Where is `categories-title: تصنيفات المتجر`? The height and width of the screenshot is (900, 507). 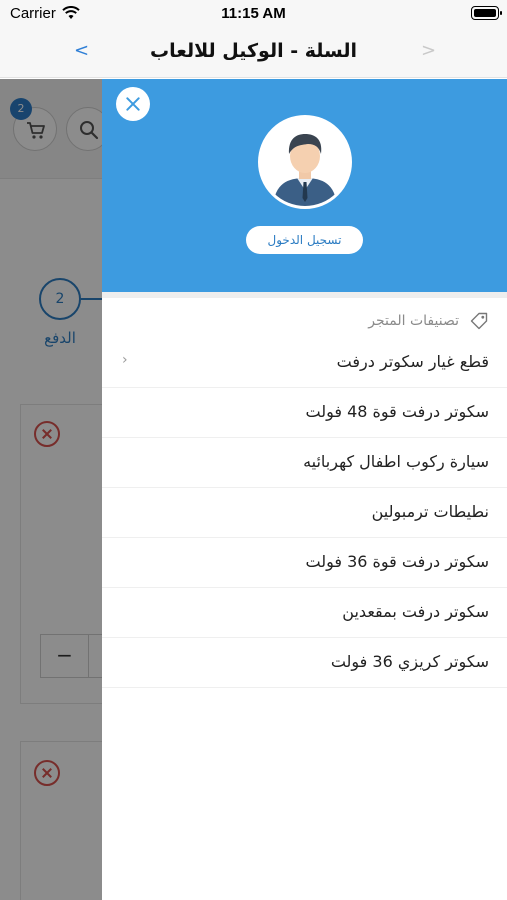 categories-title: تصنيفات المتجر is located at coordinates (413, 321).